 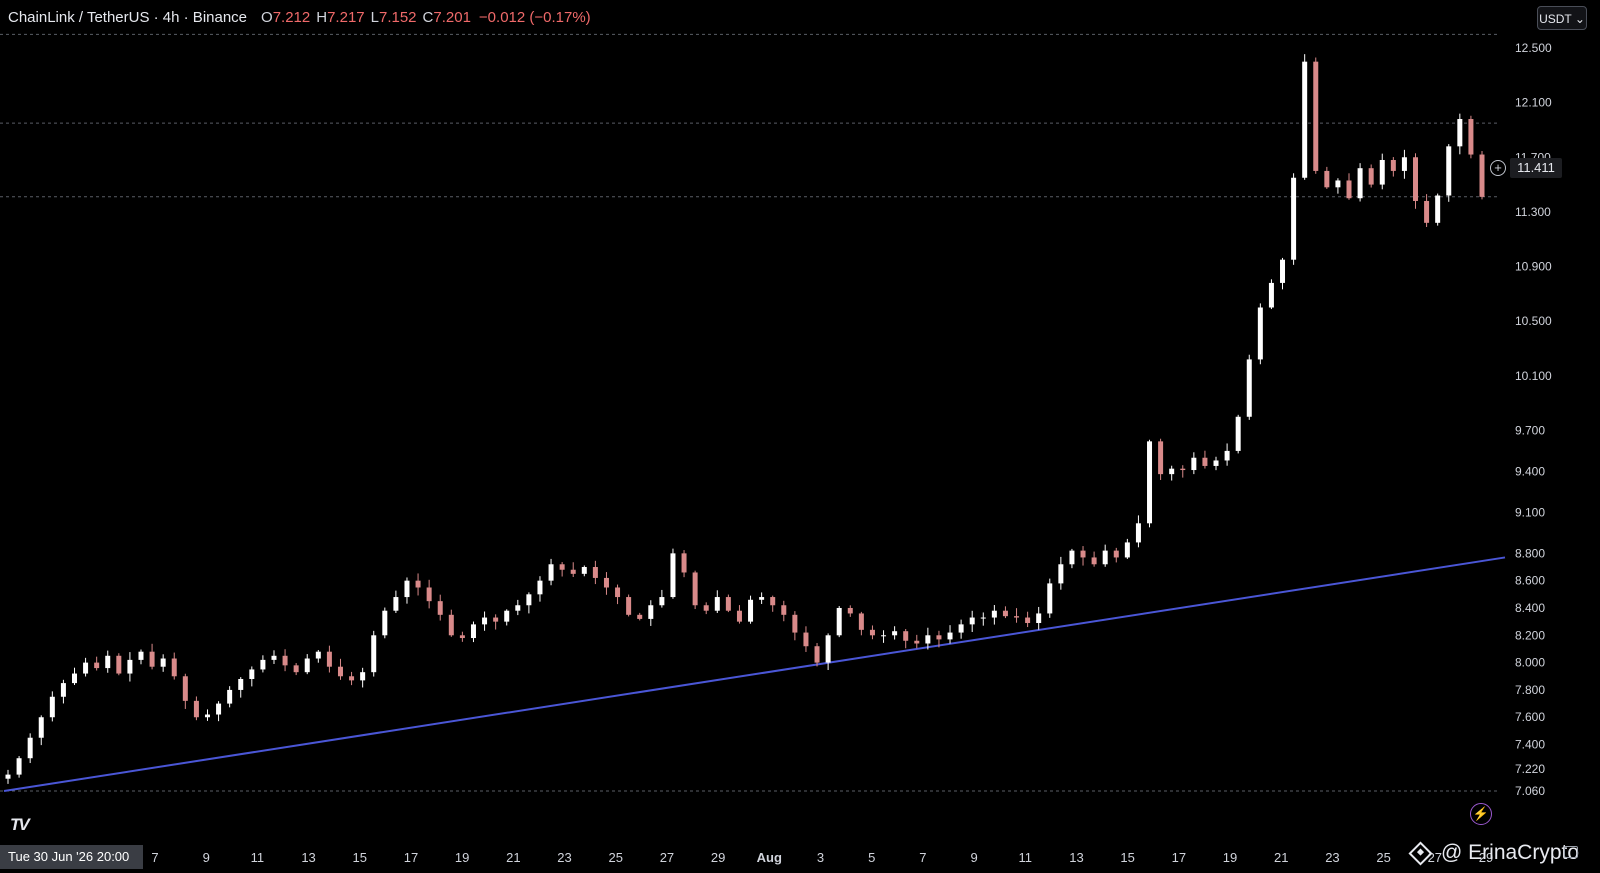 What do you see at coordinates (1571, 852) in the screenshot?
I see `camera-icon` at bounding box center [1571, 852].